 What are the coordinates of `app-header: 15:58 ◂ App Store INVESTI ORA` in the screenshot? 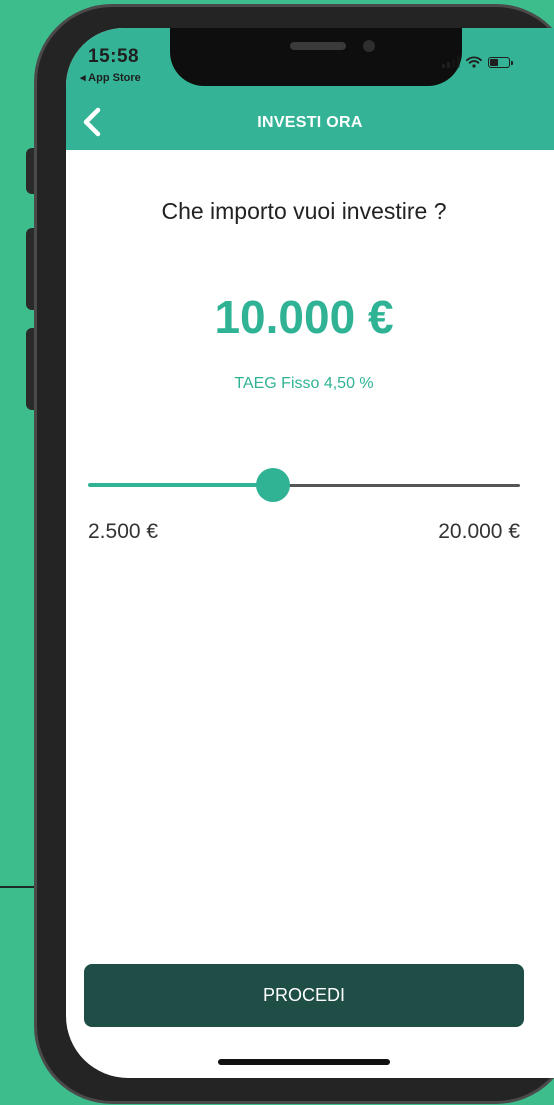 It's located at (310, 89).